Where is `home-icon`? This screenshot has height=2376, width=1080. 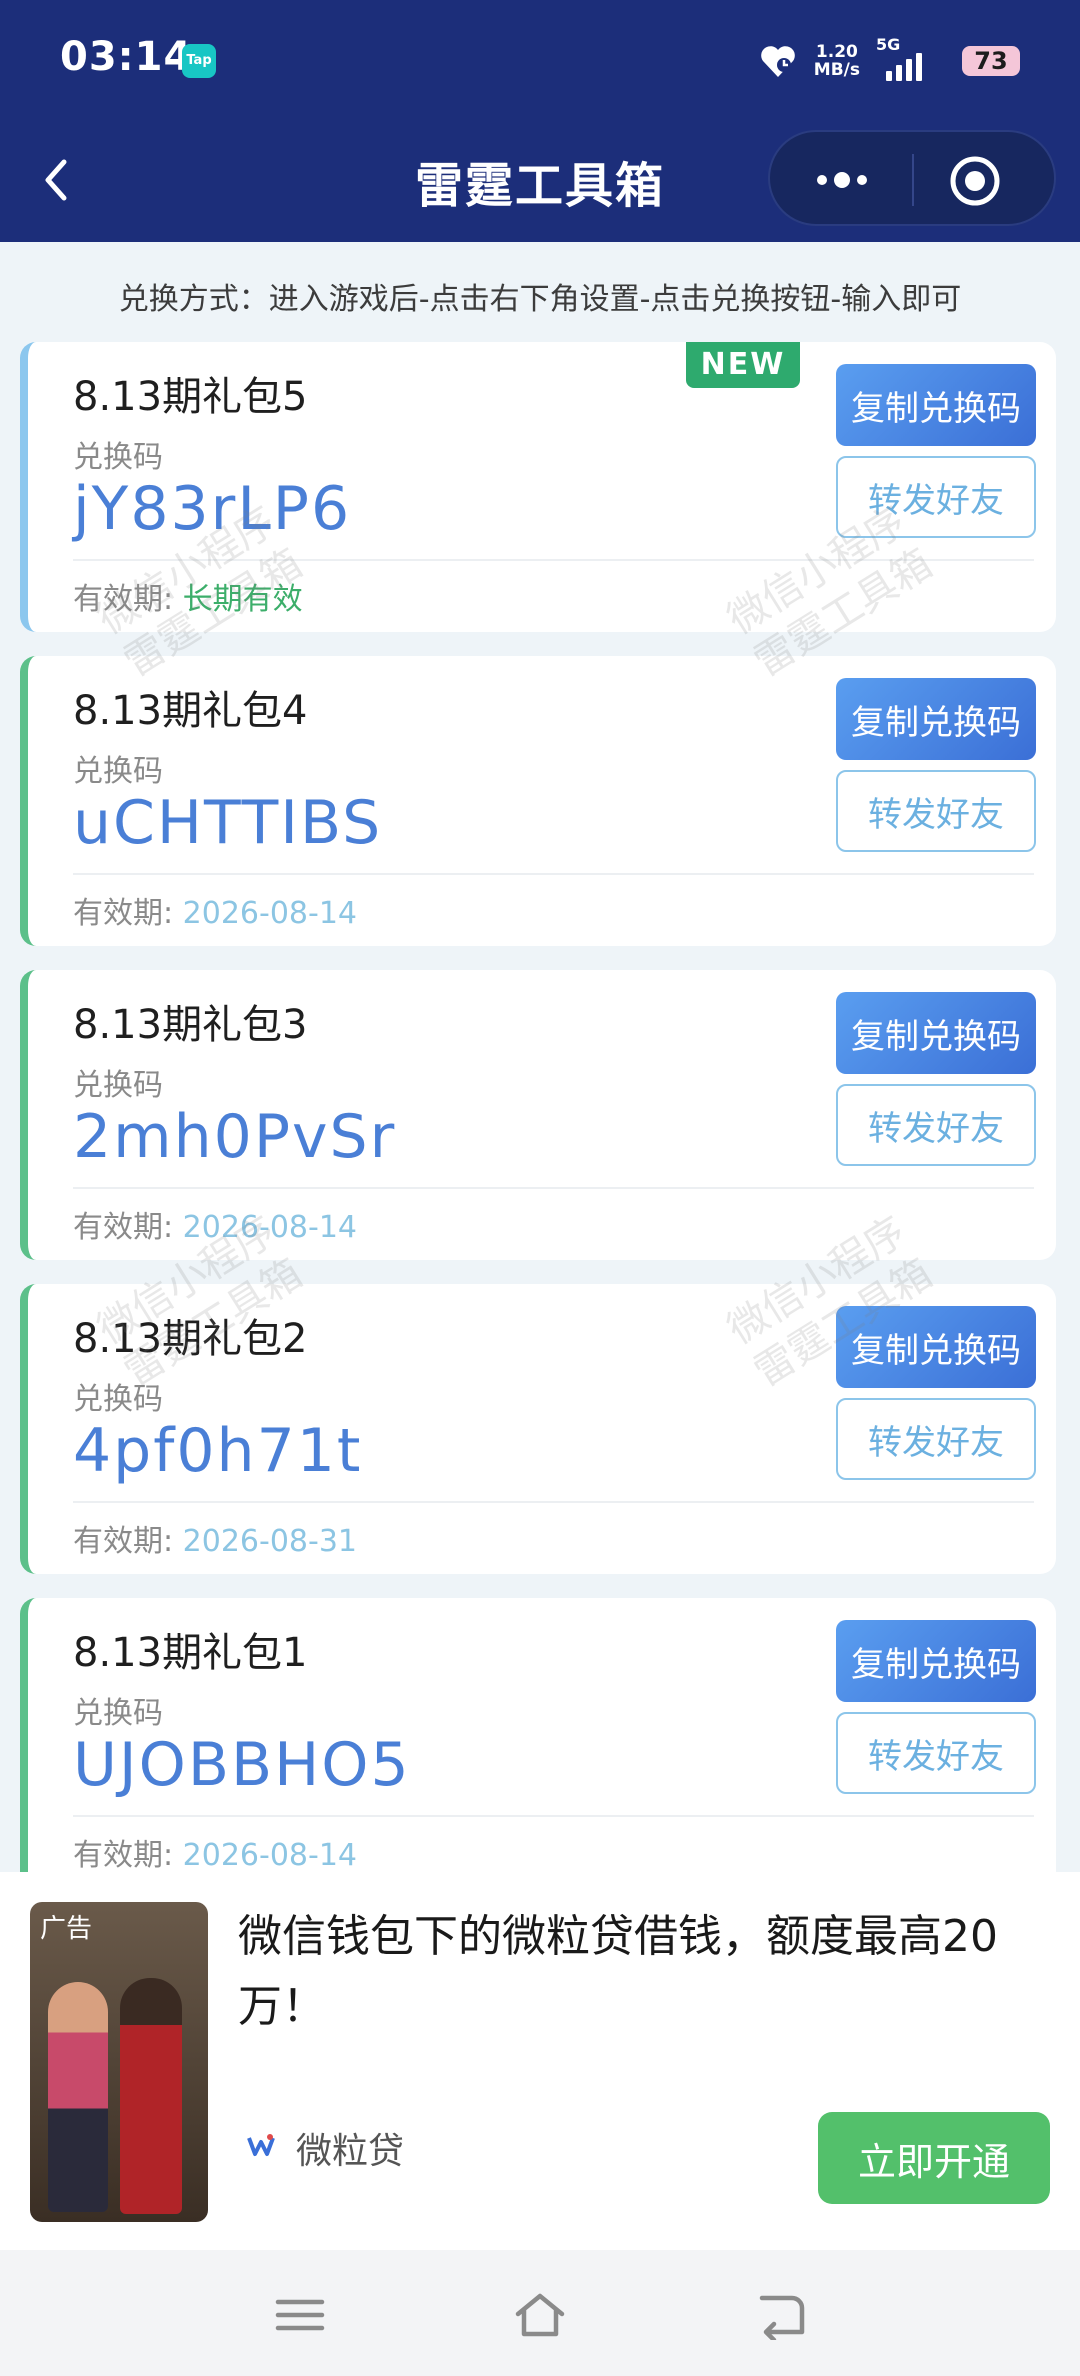
home-icon is located at coordinates (540, 2315).